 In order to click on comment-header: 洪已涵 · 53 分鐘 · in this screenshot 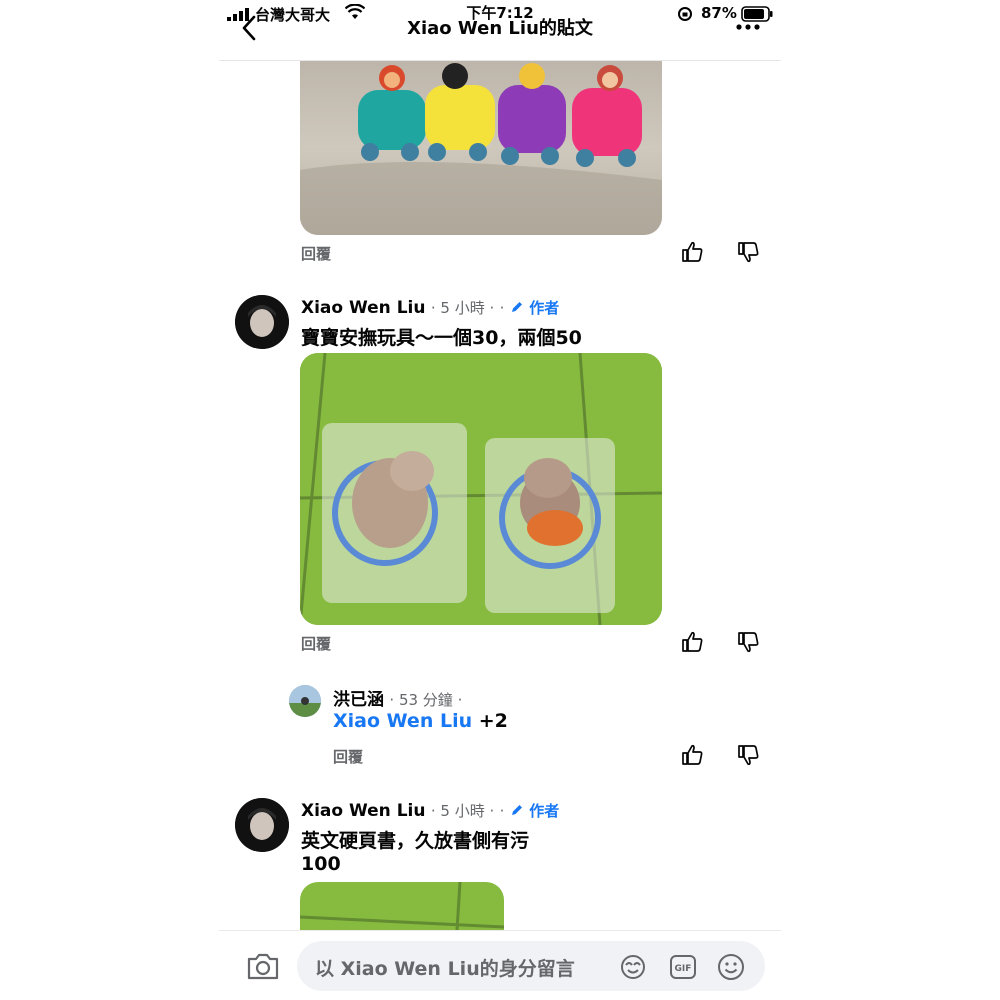, I will do `click(397, 697)`.